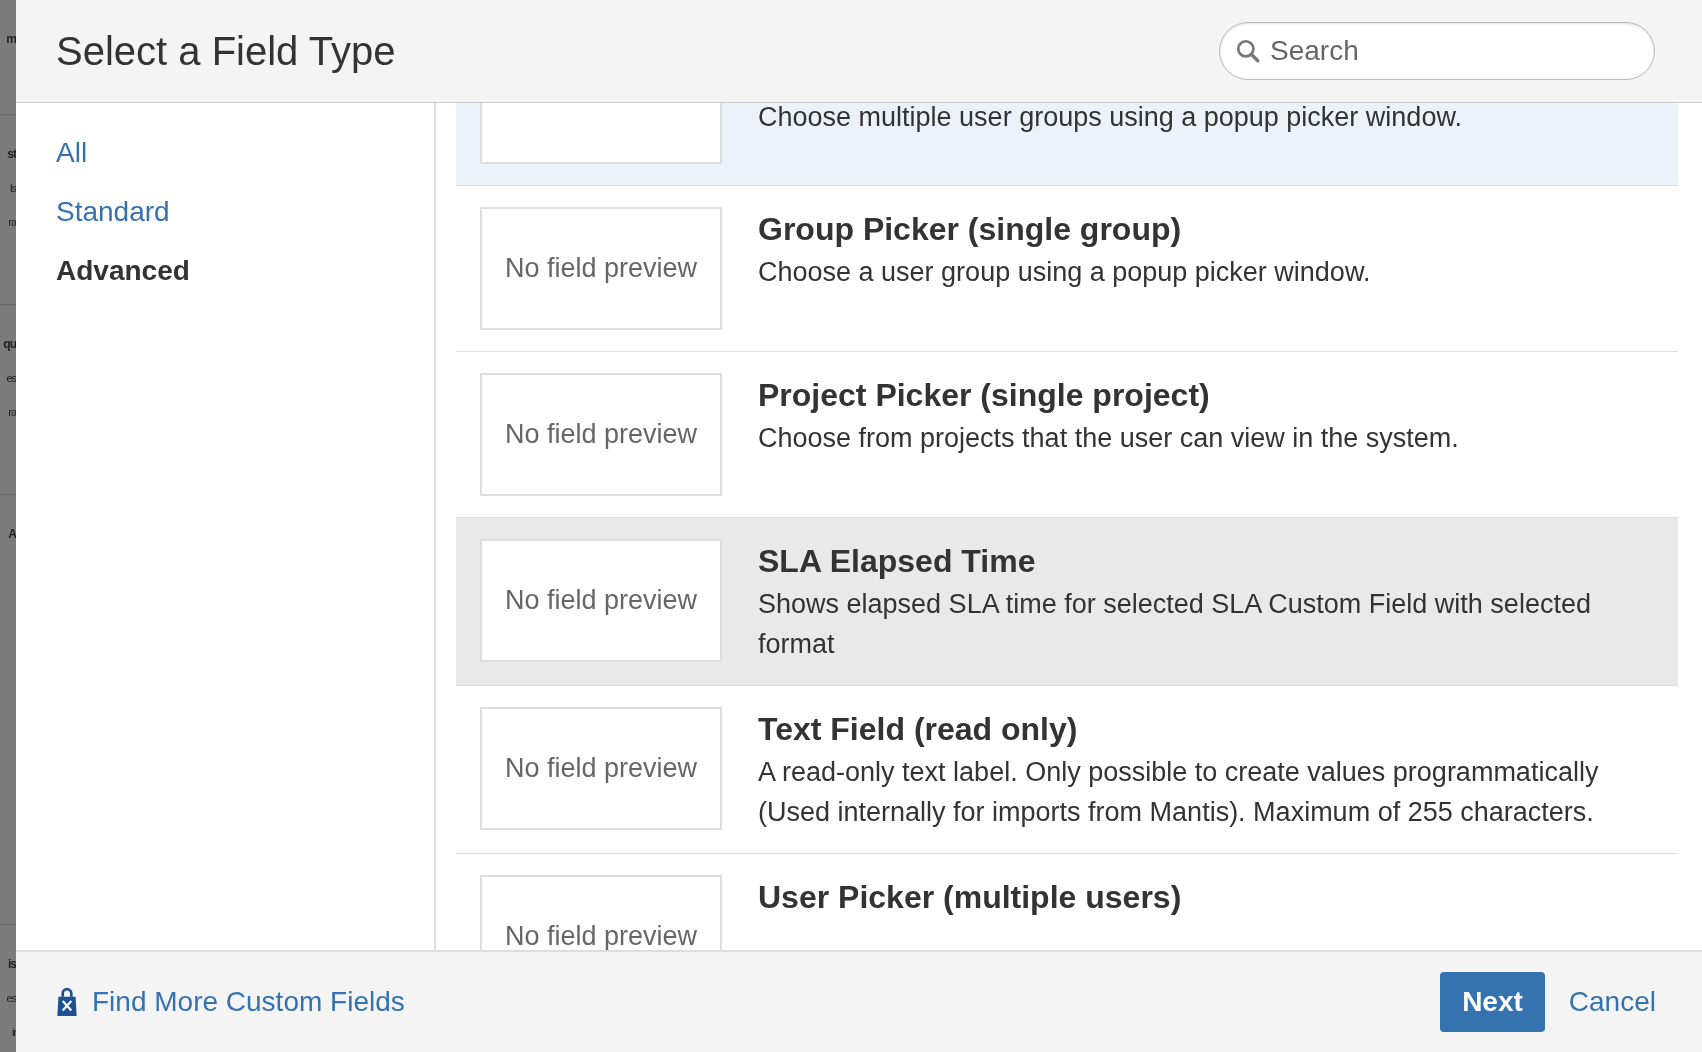 The height and width of the screenshot is (1052, 1702). What do you see at coordinates (918, 729) in the screenshot?
I see `field-type-name: Text Field (read only)` at bounding box center [918, 729].